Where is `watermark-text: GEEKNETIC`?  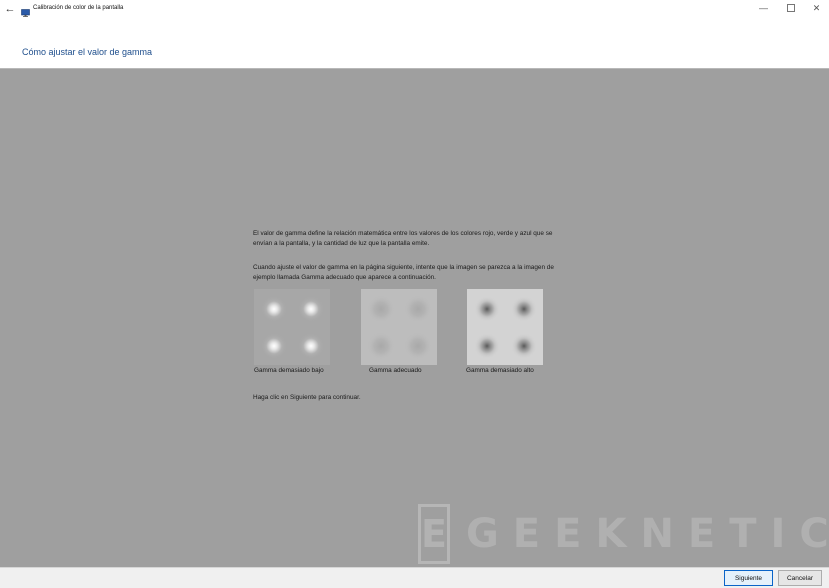
watermark-text: GEEKNETIC is located at coordinates (647, 534).